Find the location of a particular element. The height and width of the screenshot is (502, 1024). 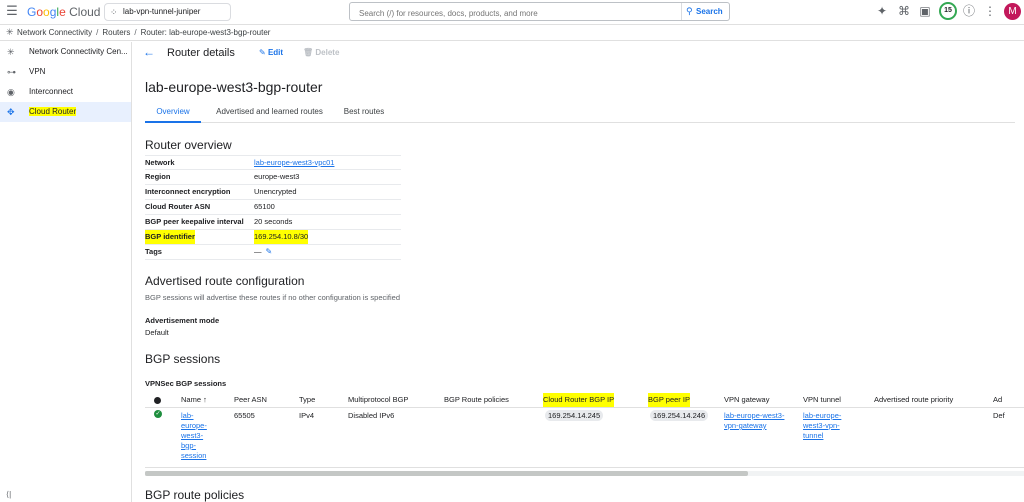

session-name-link: lab-europe-west3- bgp-session is located at coordinates (194, 436).